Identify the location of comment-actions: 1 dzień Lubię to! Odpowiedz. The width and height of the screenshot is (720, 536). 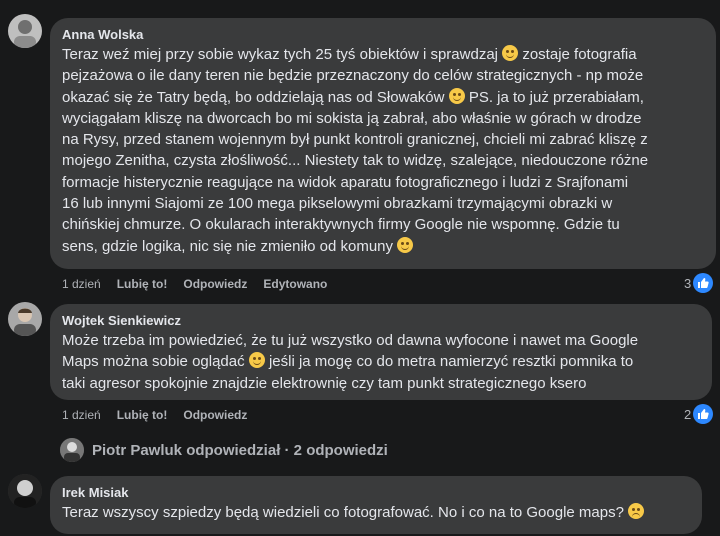
(154, 415).